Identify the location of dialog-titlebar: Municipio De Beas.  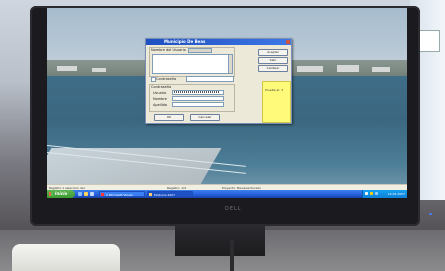
(218, 42).